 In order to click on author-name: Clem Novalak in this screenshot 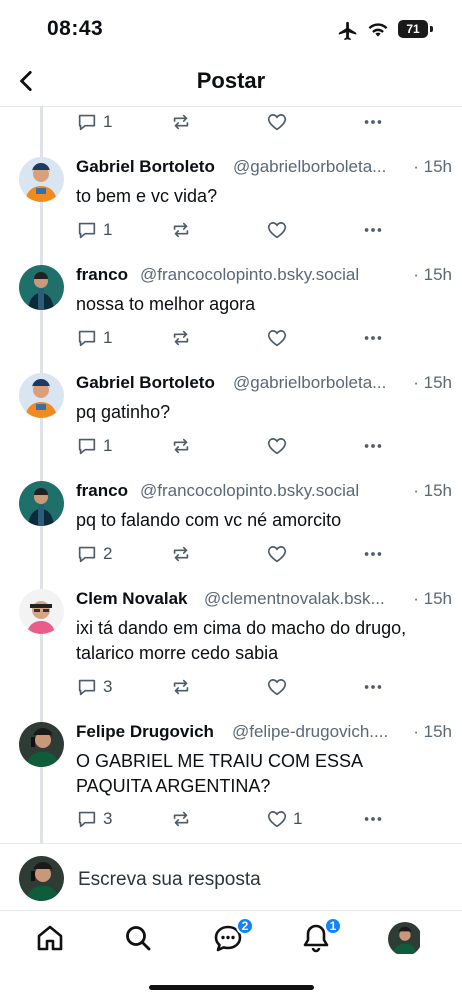, I will do `click(132, 599)`.